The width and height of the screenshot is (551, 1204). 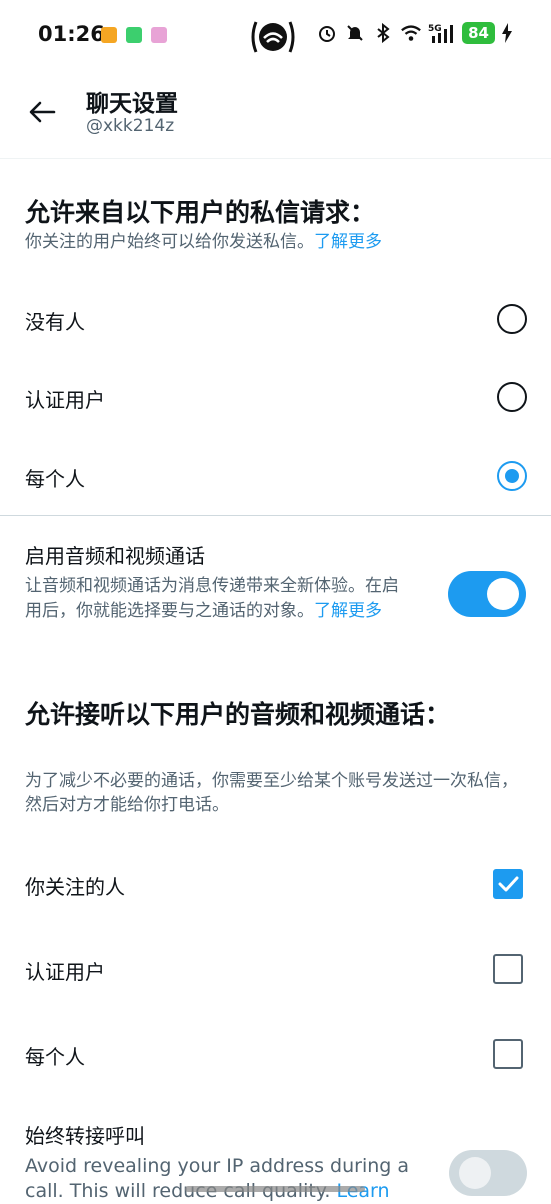 I want to click on relay-calls-toggle, so click(x=488, y=1173).